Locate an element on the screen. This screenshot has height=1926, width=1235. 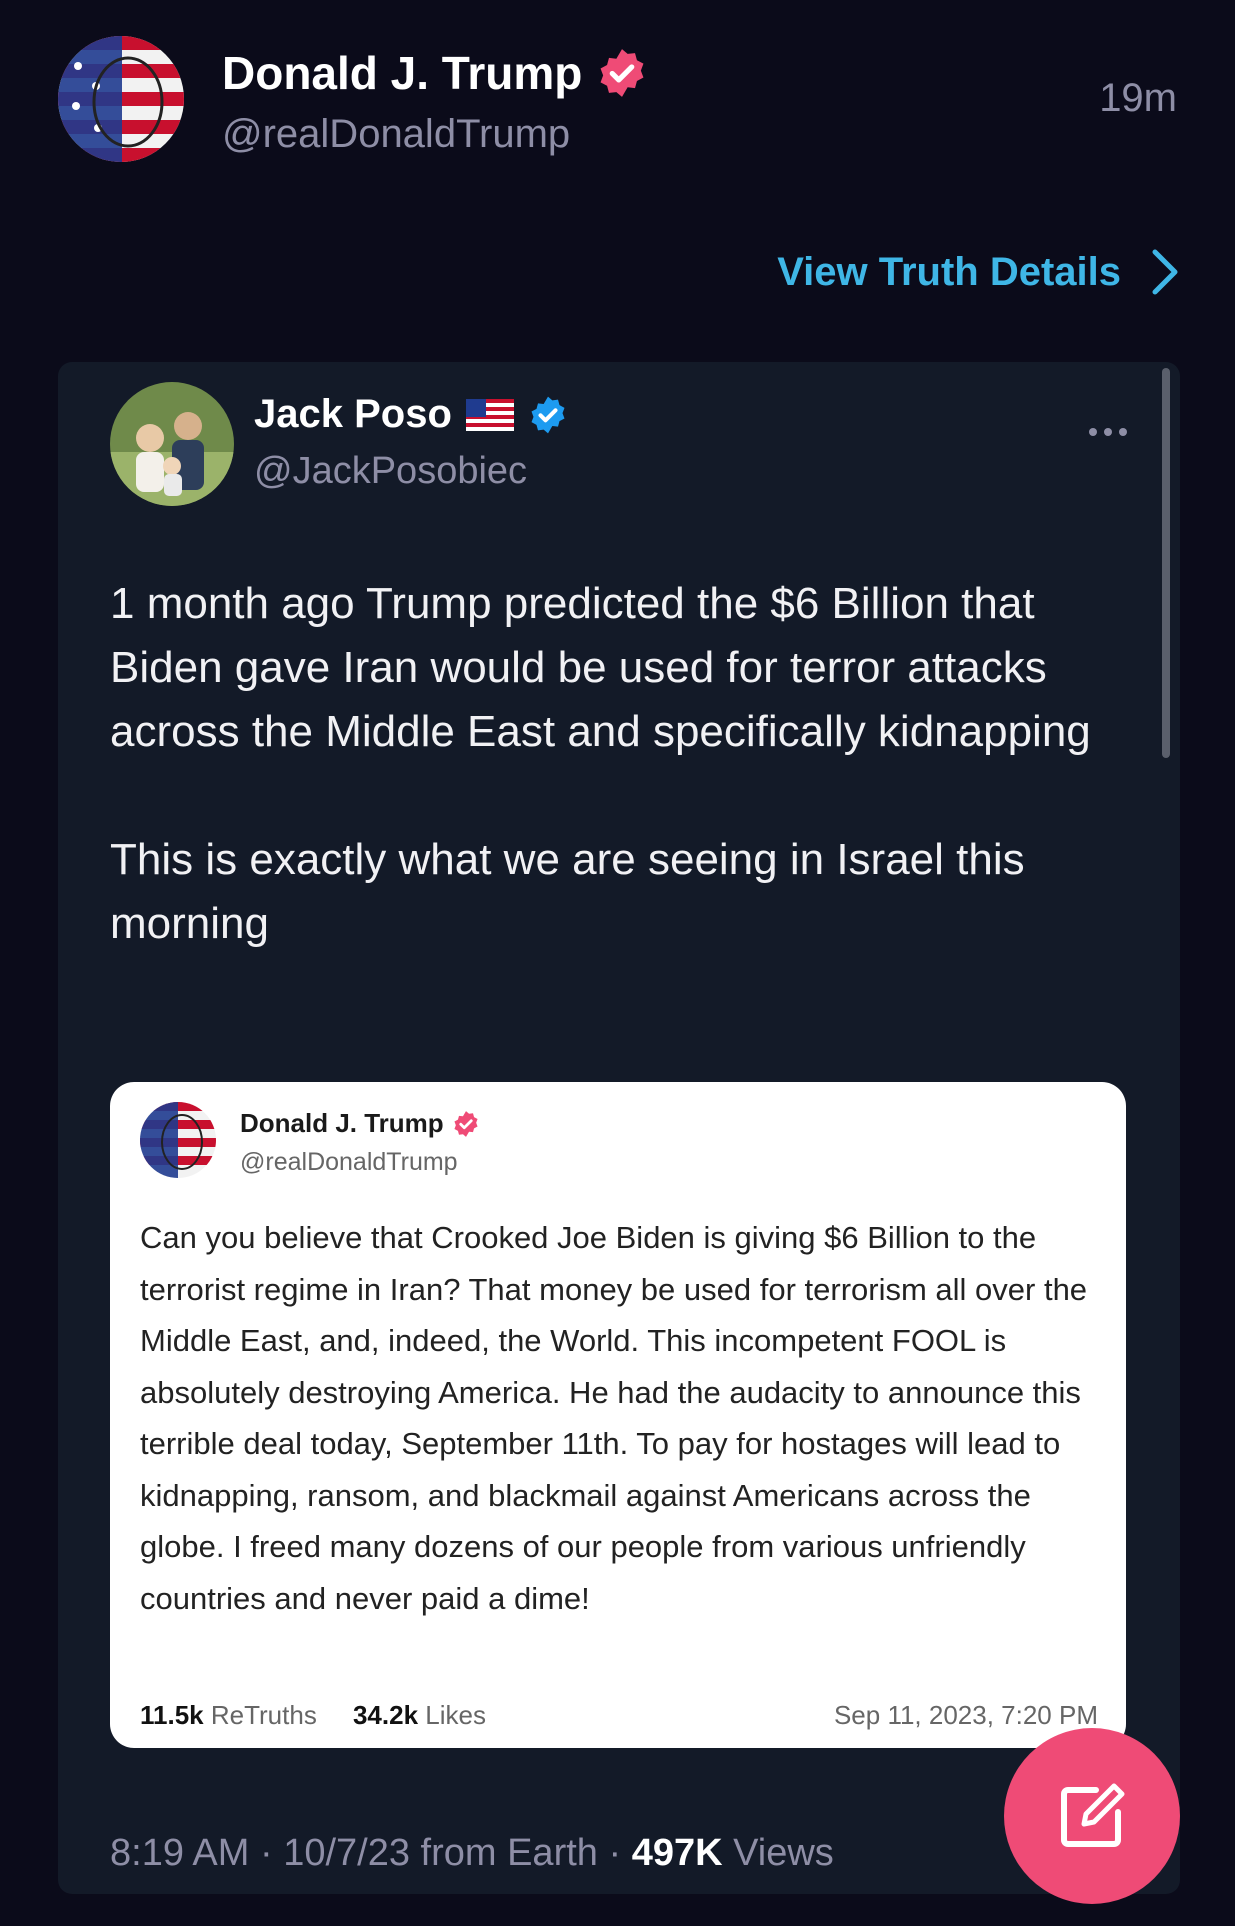
jack-name: Jack Poso is located at coordinates (411, 414).